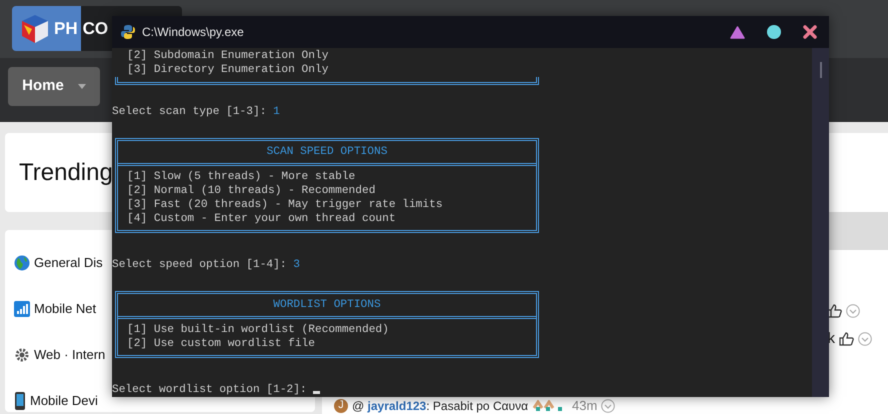 The width and height of the screenshot is (888, 414). What do you see at coordinates (82, 86) in the screenshot?
I see `caret-icon` at bounding box center [82, 86].